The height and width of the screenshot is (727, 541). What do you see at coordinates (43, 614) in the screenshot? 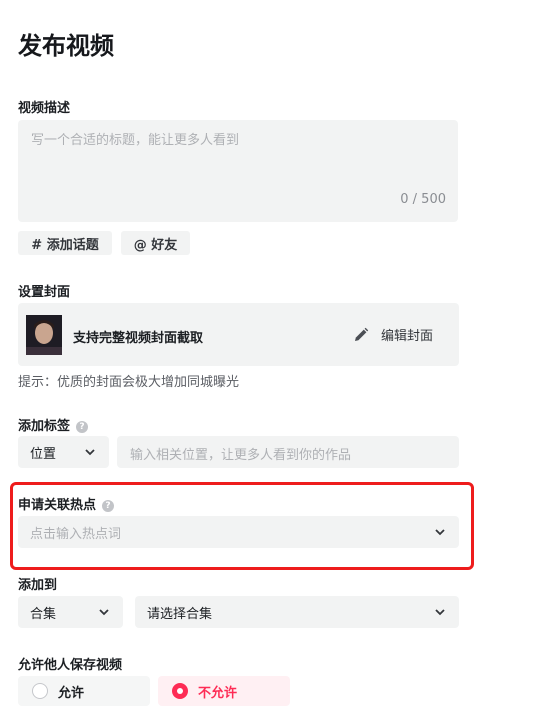
I see `add-to-type-value: 合集` at bounding box center [43, 614].